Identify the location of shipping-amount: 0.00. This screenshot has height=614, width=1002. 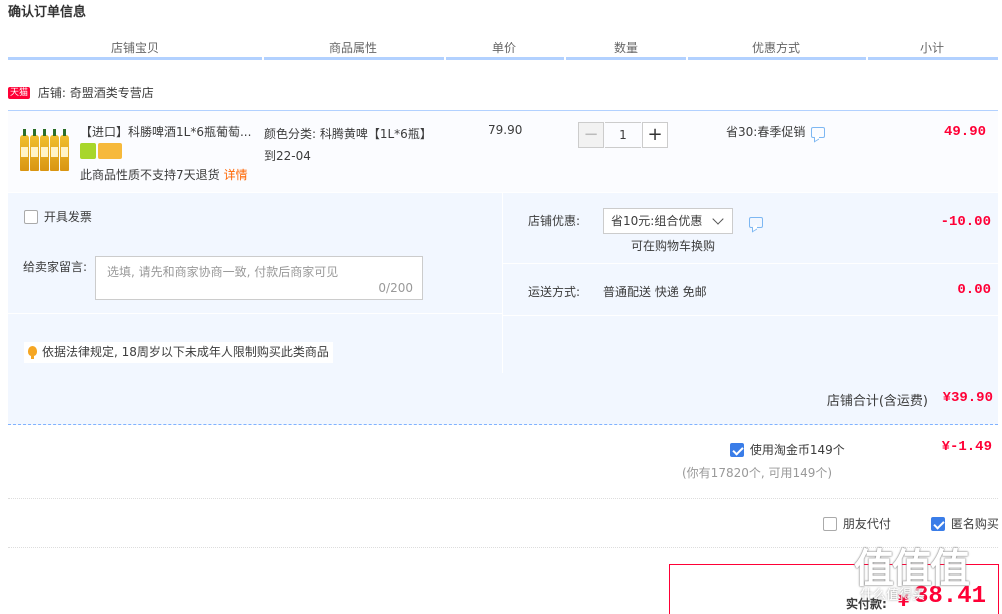
(974, 290).